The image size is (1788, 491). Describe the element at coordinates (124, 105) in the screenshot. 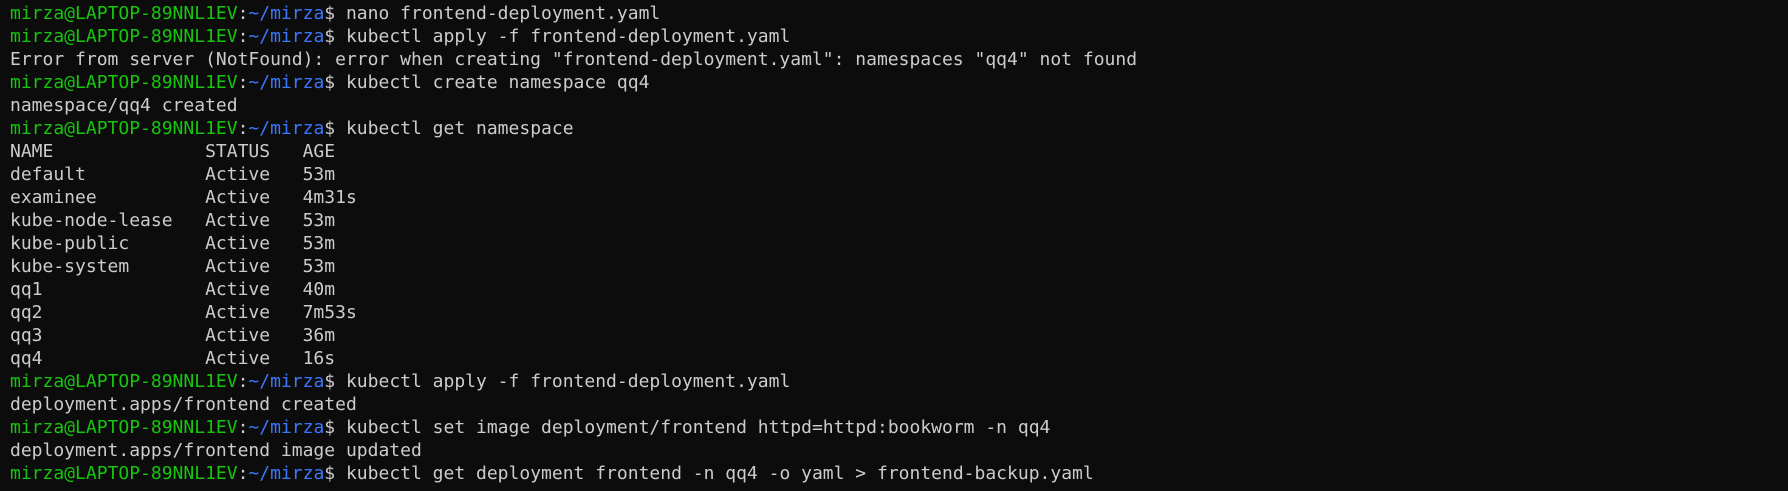

I see `output-text: namespace/qq4 created` at that location.